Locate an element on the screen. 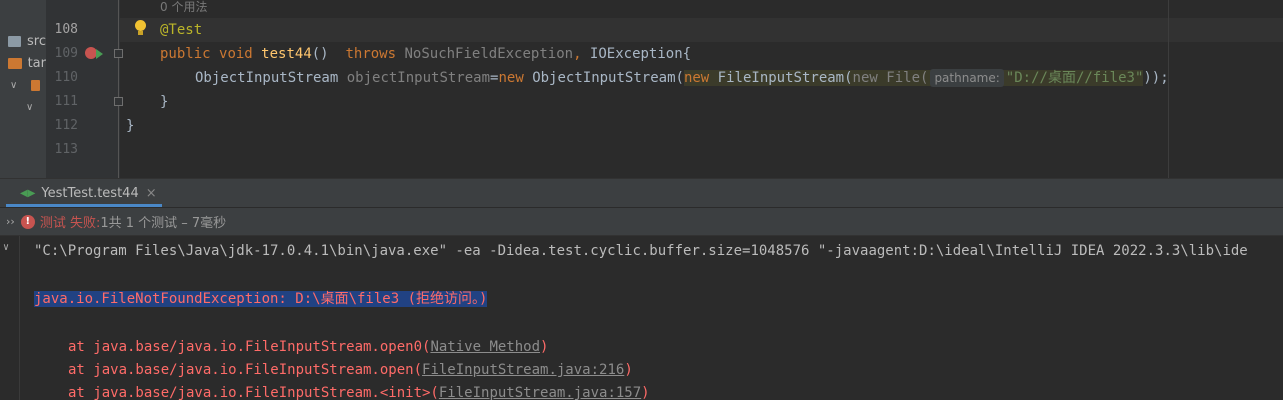 The height and width of the screenshot is (400, 1283). line-number: 111 is located at coordinates (66, 101).